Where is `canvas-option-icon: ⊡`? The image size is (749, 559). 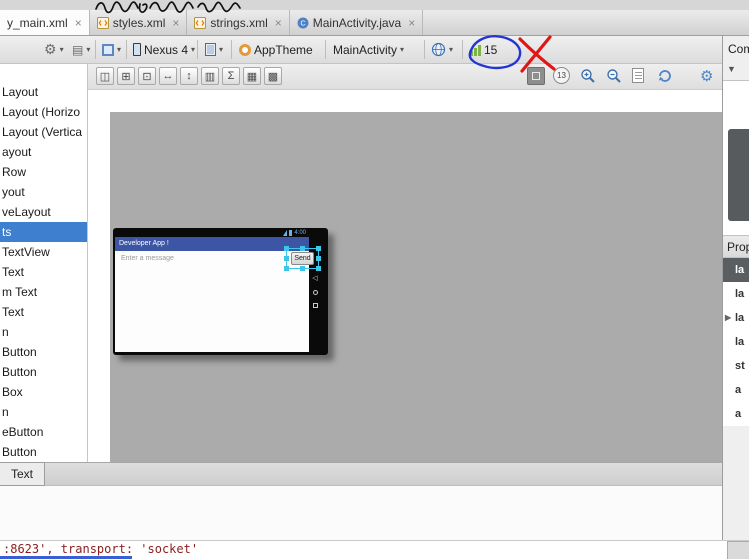
canvas-option-icon: ⊡ is located at coordinates (147, 76).